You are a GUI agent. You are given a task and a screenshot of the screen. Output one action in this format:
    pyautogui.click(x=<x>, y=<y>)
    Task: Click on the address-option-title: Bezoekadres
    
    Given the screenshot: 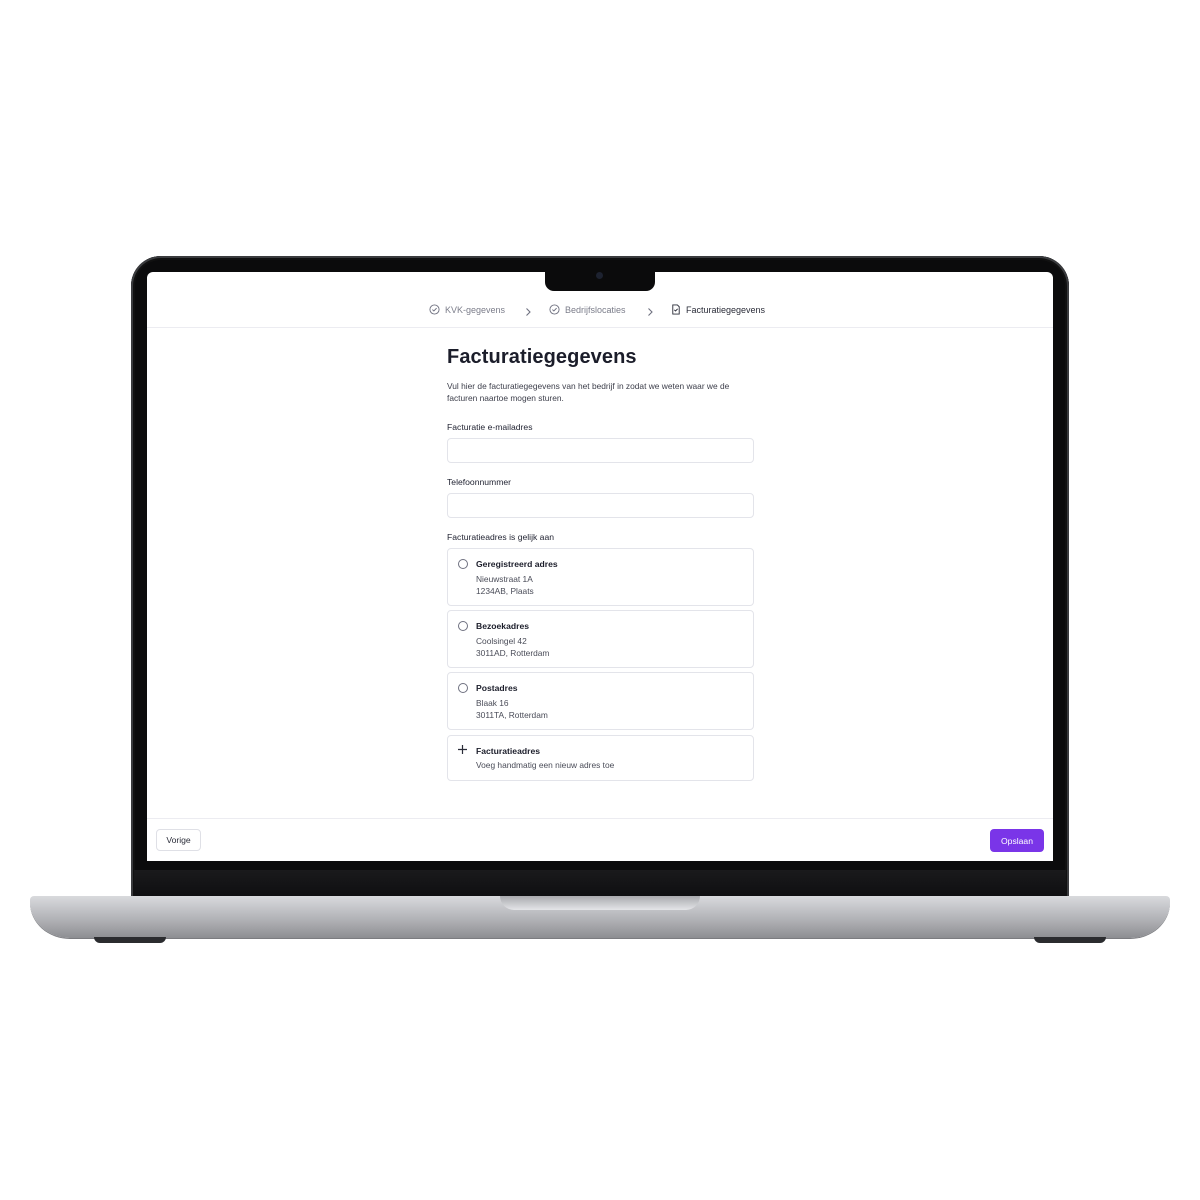 What is the action you would take?
    pyautogui.click(x=503, y=626)
    